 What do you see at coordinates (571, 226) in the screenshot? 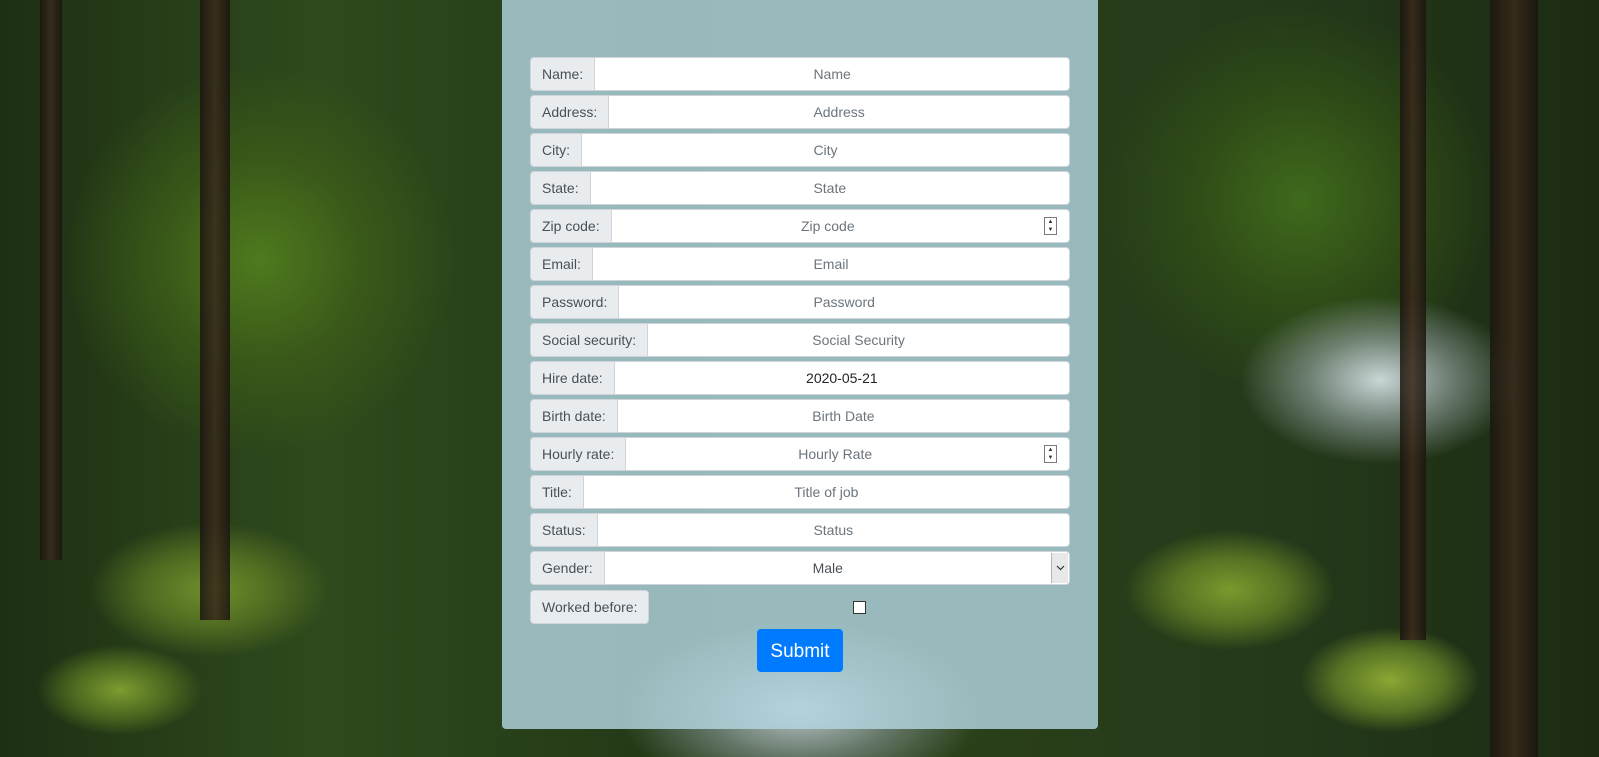
I see `zip-label: Zip code:` at bounding box center [571, 226].